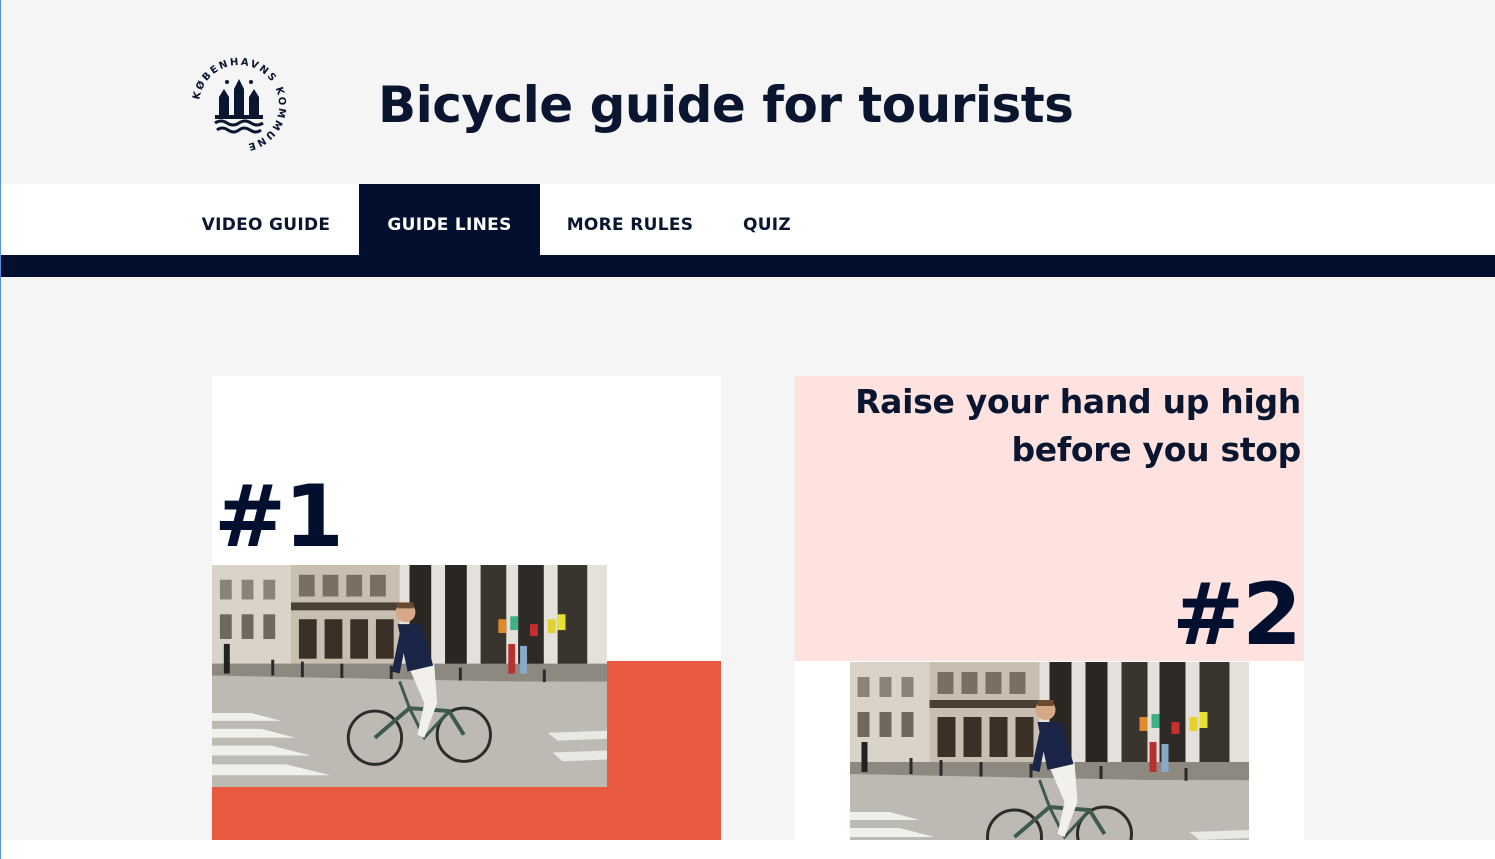  Describe the element at coordinates (1156, 449) in the screenshot. I see `guideline-text-line-2: before you stop` at that location.